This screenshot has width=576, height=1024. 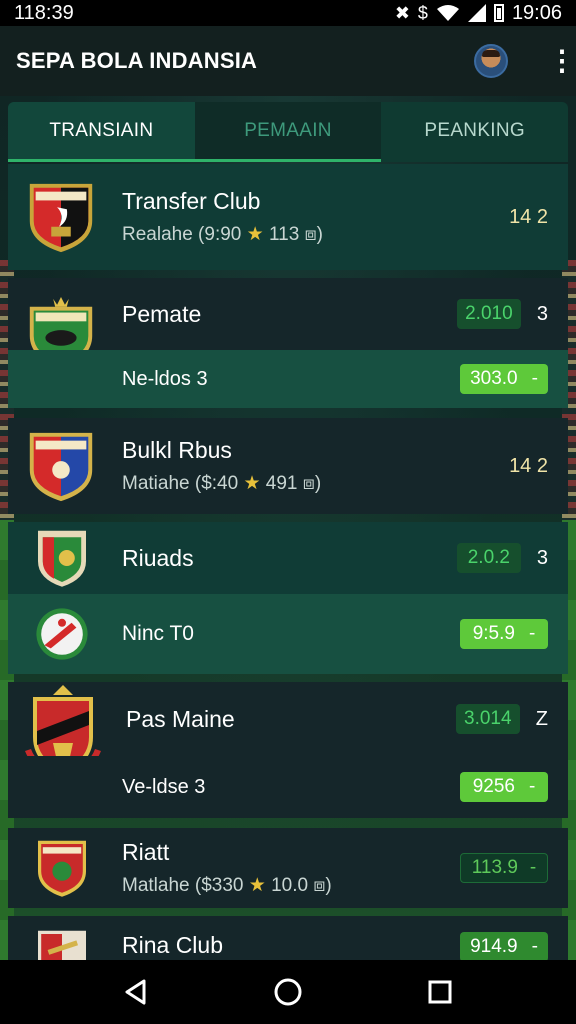 What do you see at coordinates (562, 61) in the screenshot?
I see `more-options-icon: ⋮` at bounding box center [562, 61].